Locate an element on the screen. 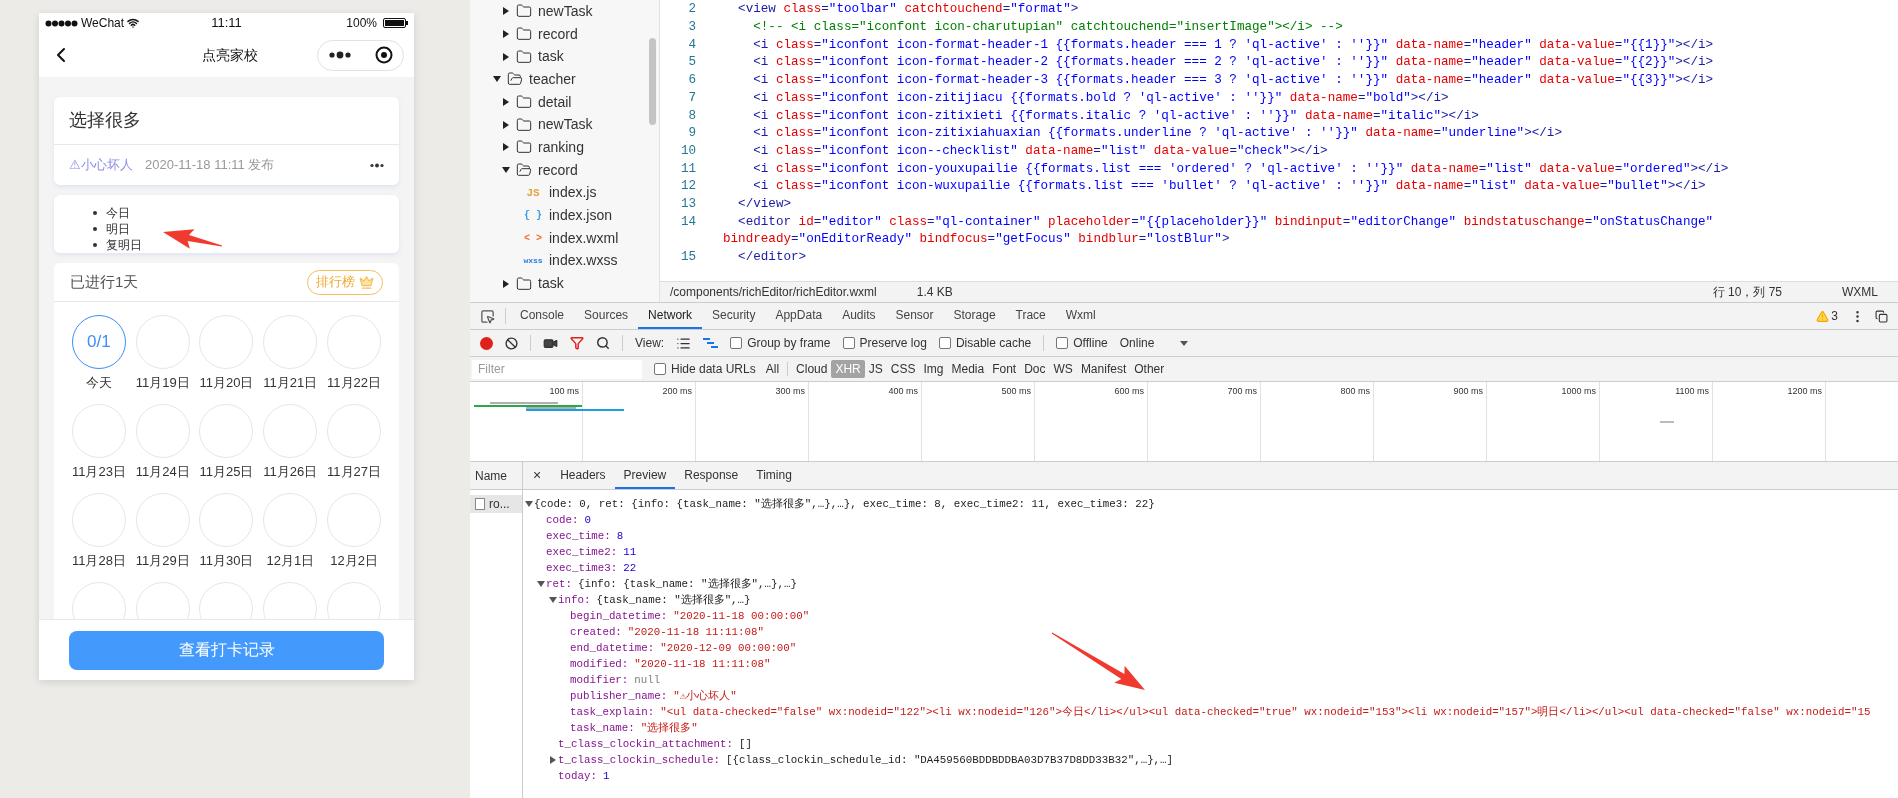 This screenshot has height=798, width=1898. filter-icon is located at coordinates (577, 343).